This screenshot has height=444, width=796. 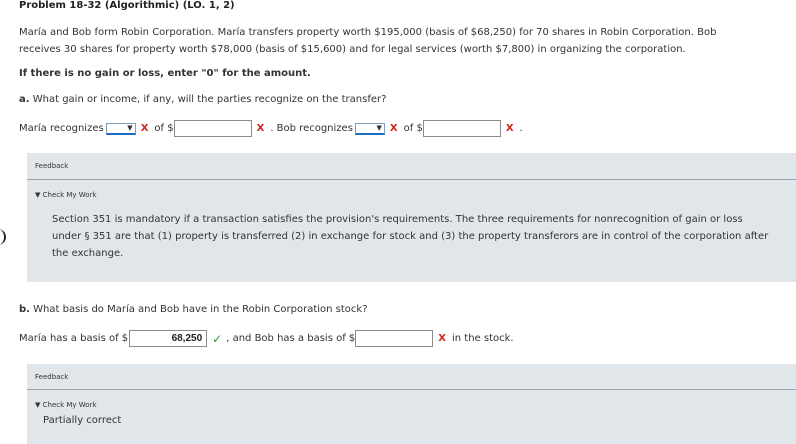 I want to click on in-the-stock-label: in the stock., so click(x=483, y=338).